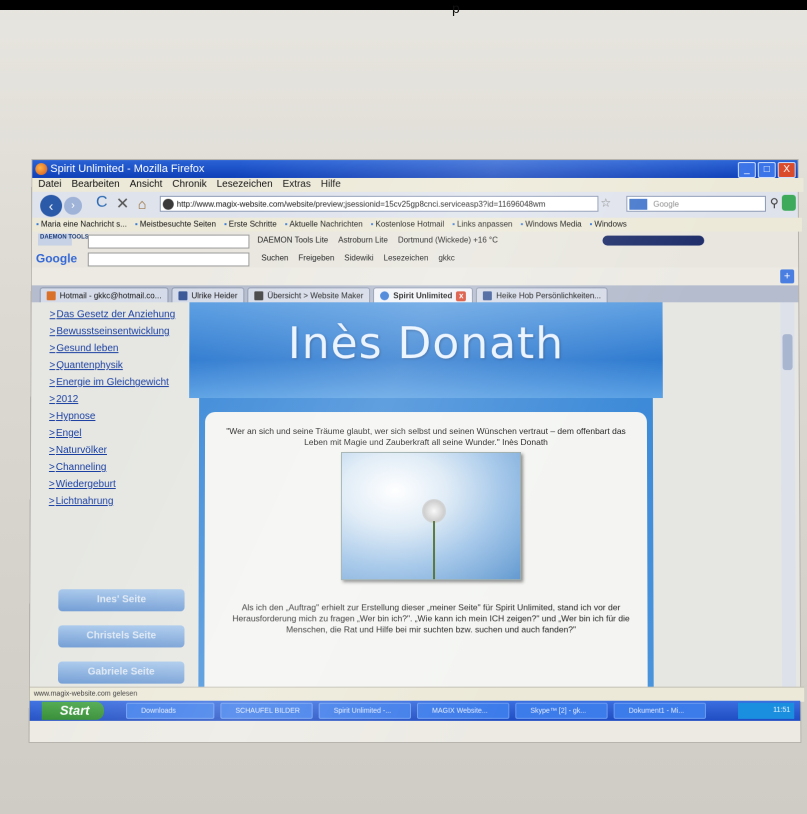 This screenshot has height=814, width=807. I want to click on site-identity-icon, so click(168, 204).